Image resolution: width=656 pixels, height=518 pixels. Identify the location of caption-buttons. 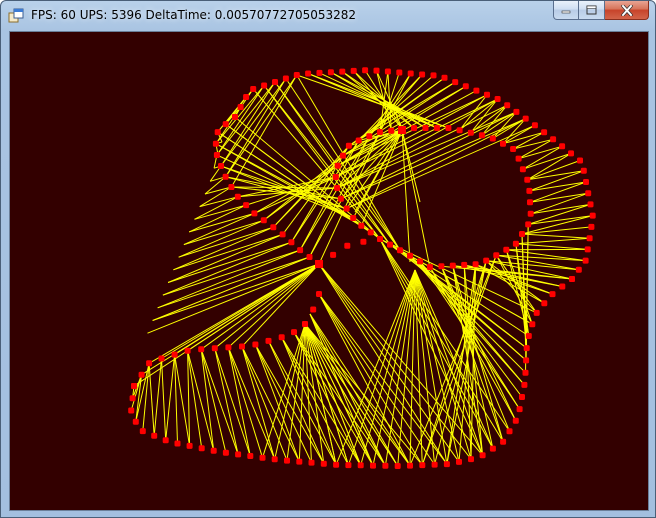
(601, 11).